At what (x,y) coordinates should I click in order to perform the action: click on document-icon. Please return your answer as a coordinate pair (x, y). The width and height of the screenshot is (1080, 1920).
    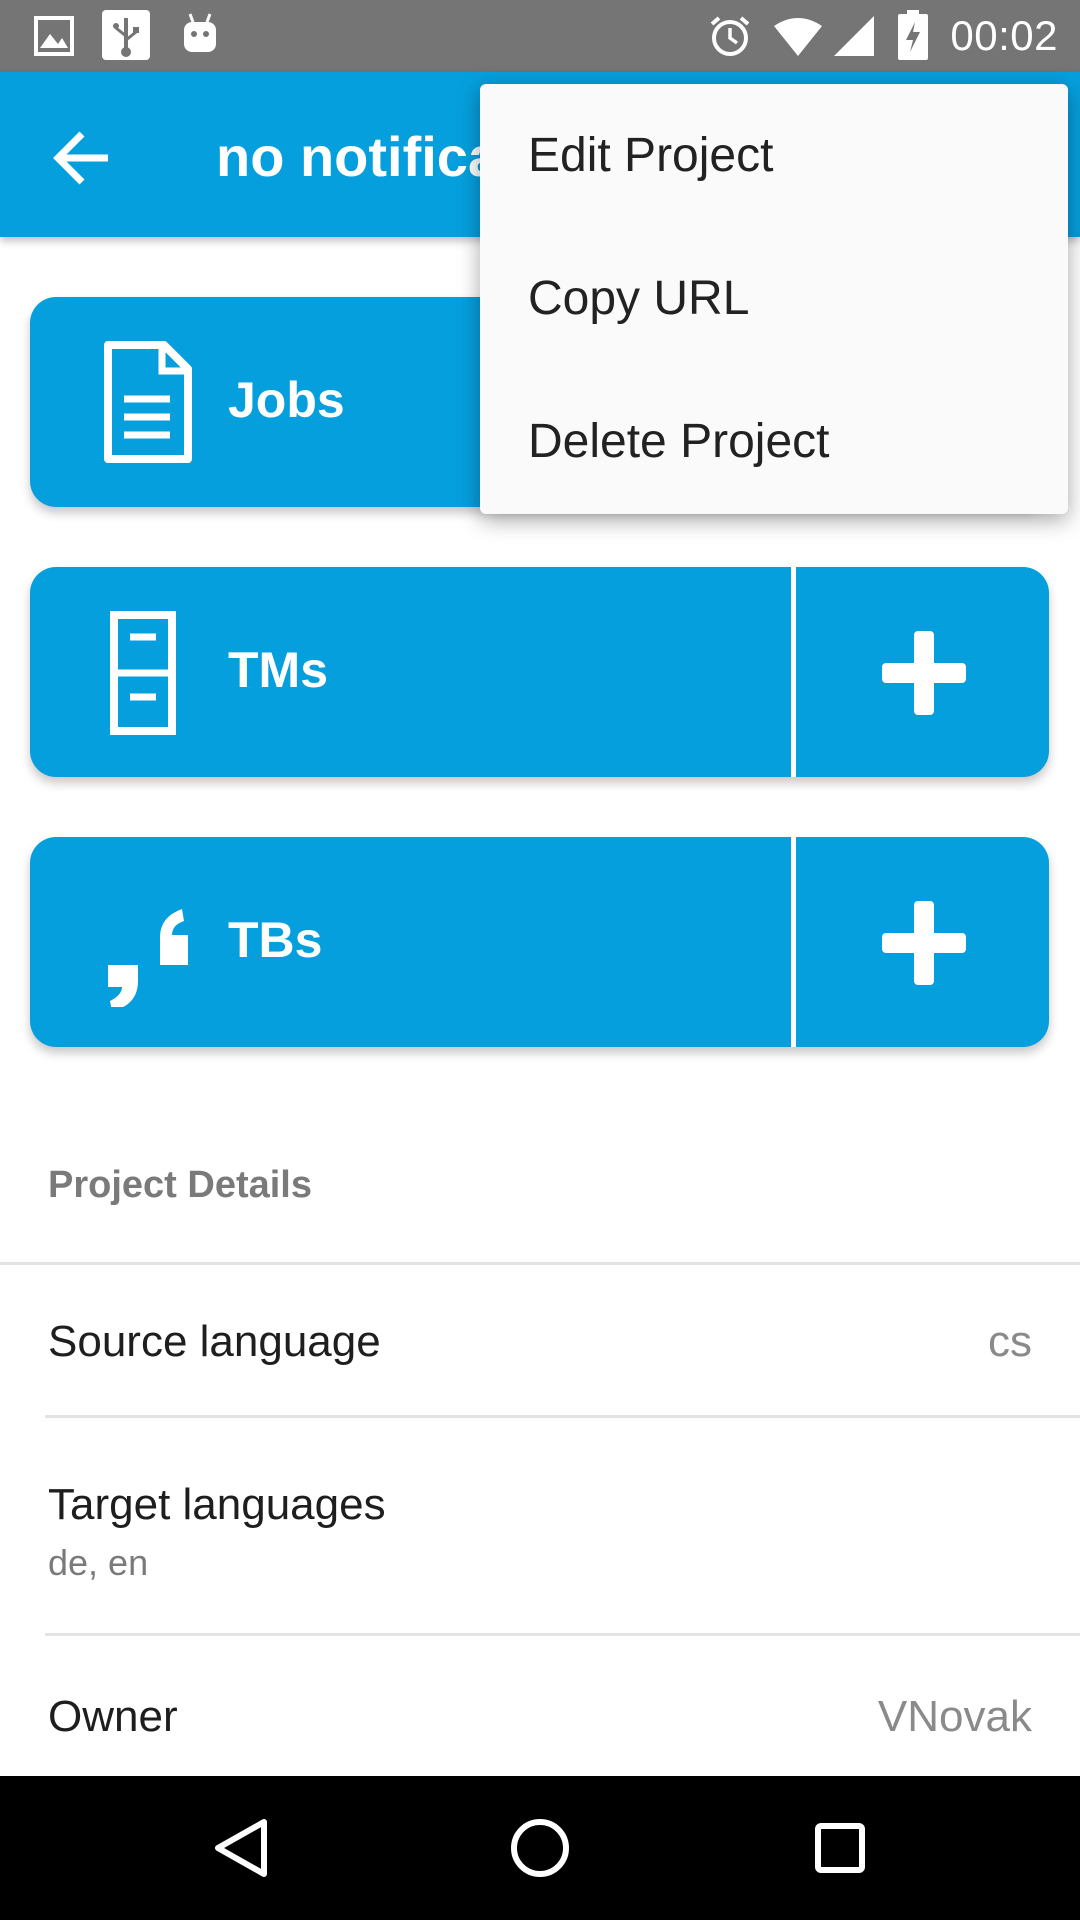
    Looking at the image, I should click on (148, 402).